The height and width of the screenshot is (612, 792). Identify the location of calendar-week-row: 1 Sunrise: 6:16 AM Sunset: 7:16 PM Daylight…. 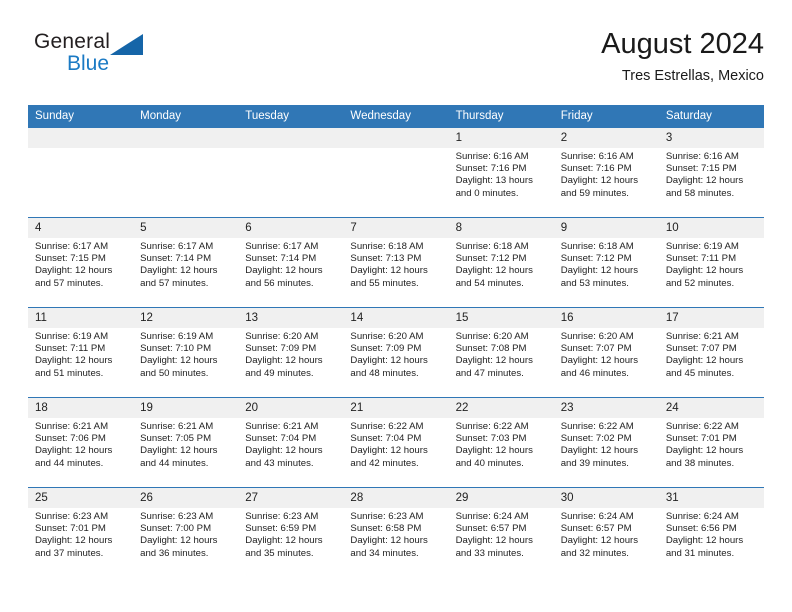
(396, 172).